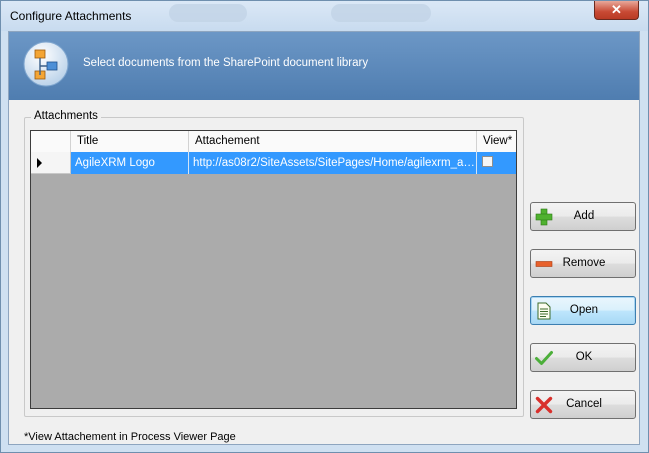  I want to click on ok-button-label: OK, so click(584, 357).